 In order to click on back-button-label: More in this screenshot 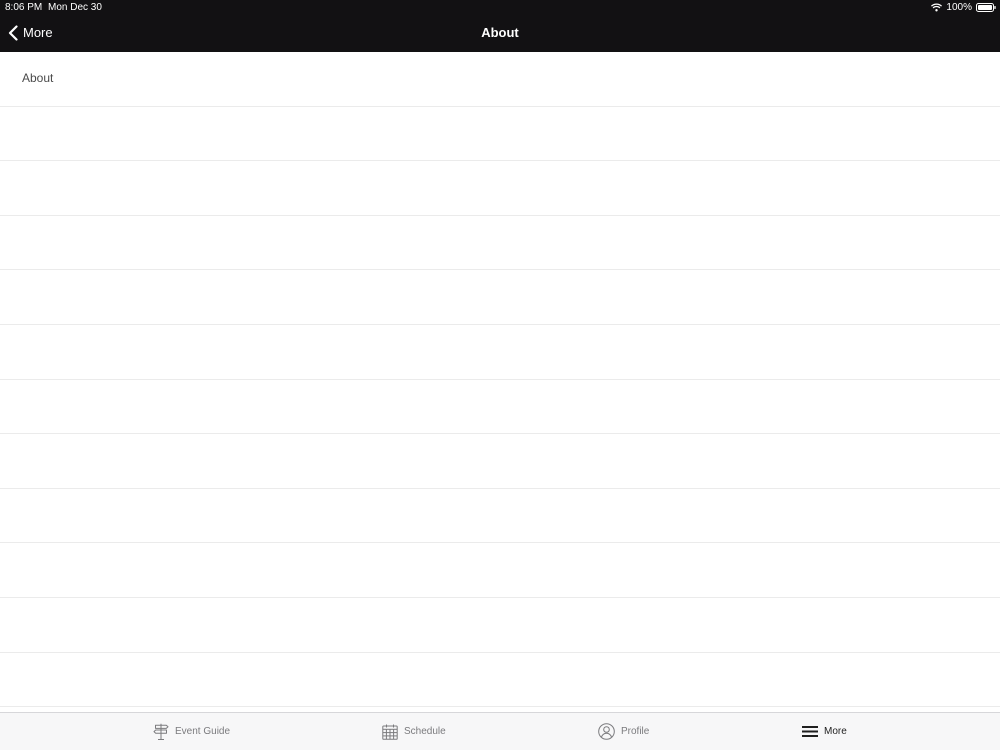, I will do `click(38, 32)`.